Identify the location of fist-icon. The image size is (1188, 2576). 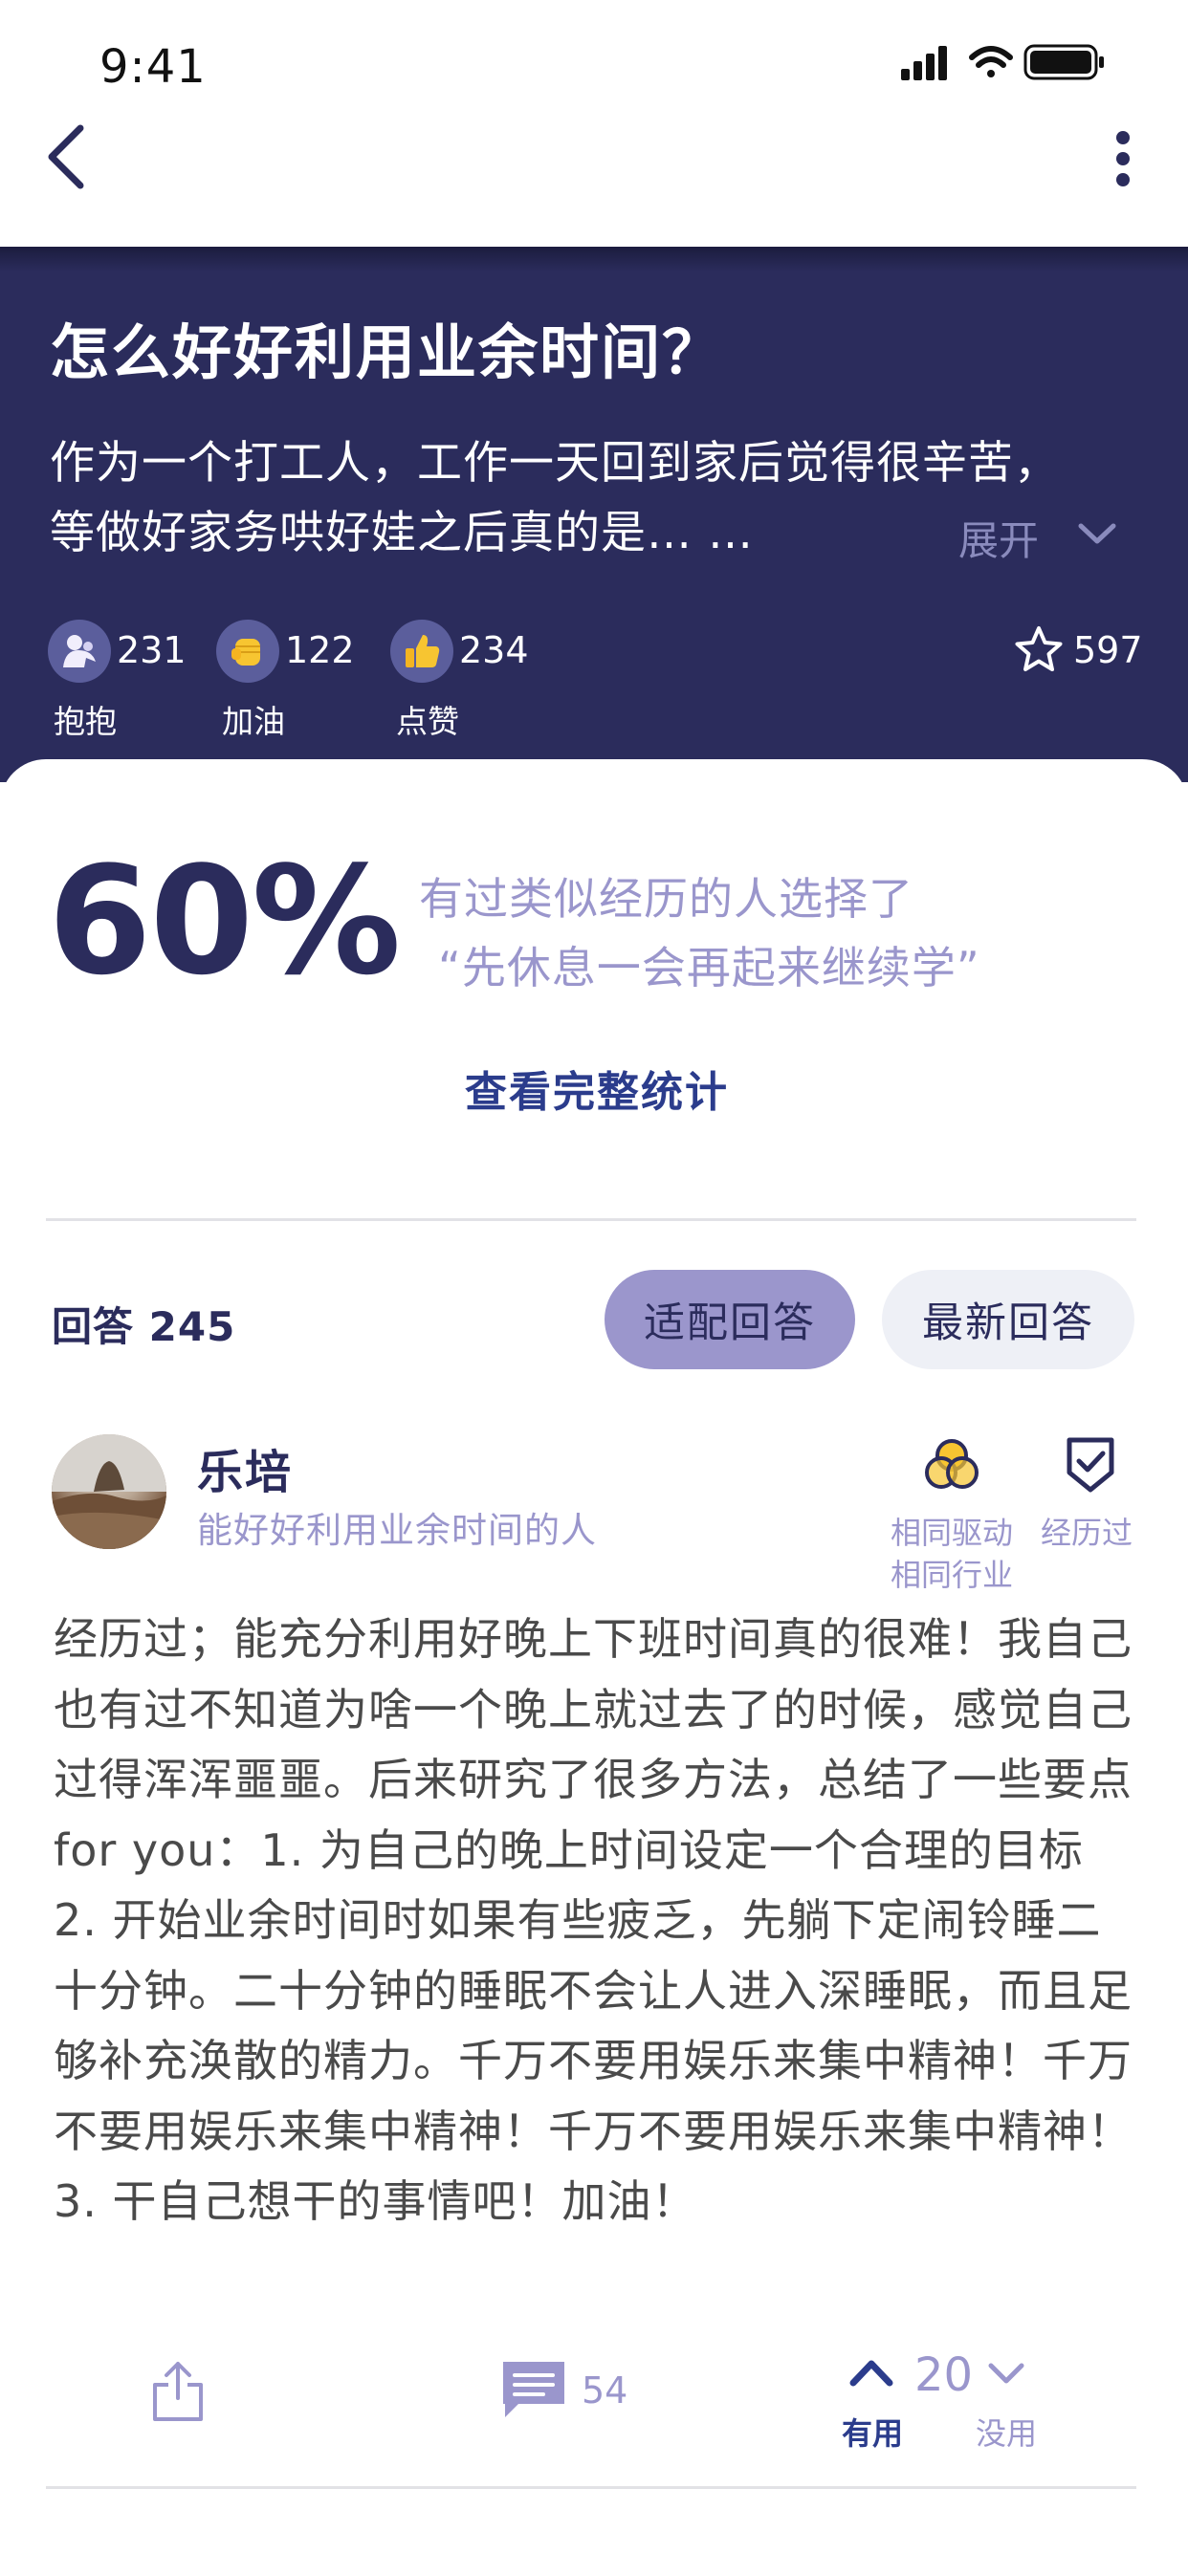
(247, 651).